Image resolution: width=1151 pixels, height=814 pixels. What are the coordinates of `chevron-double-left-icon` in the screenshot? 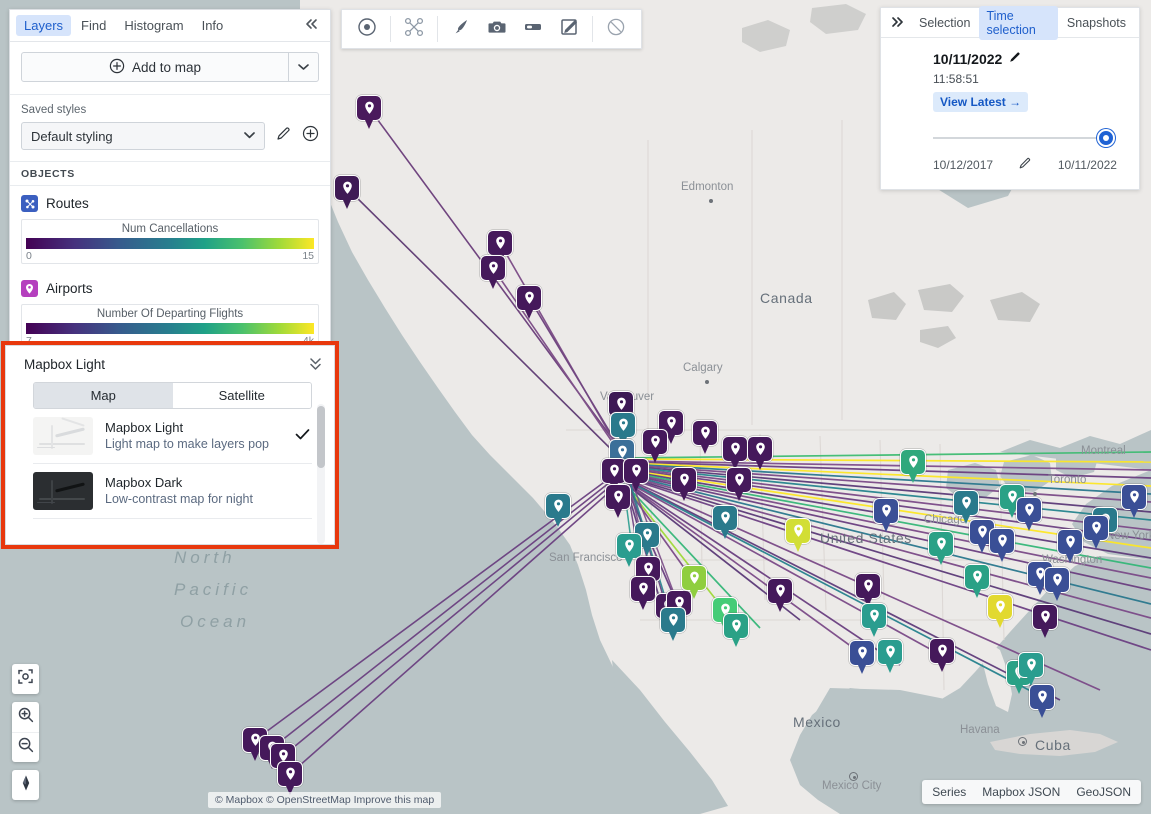 It's located at (312, 25).